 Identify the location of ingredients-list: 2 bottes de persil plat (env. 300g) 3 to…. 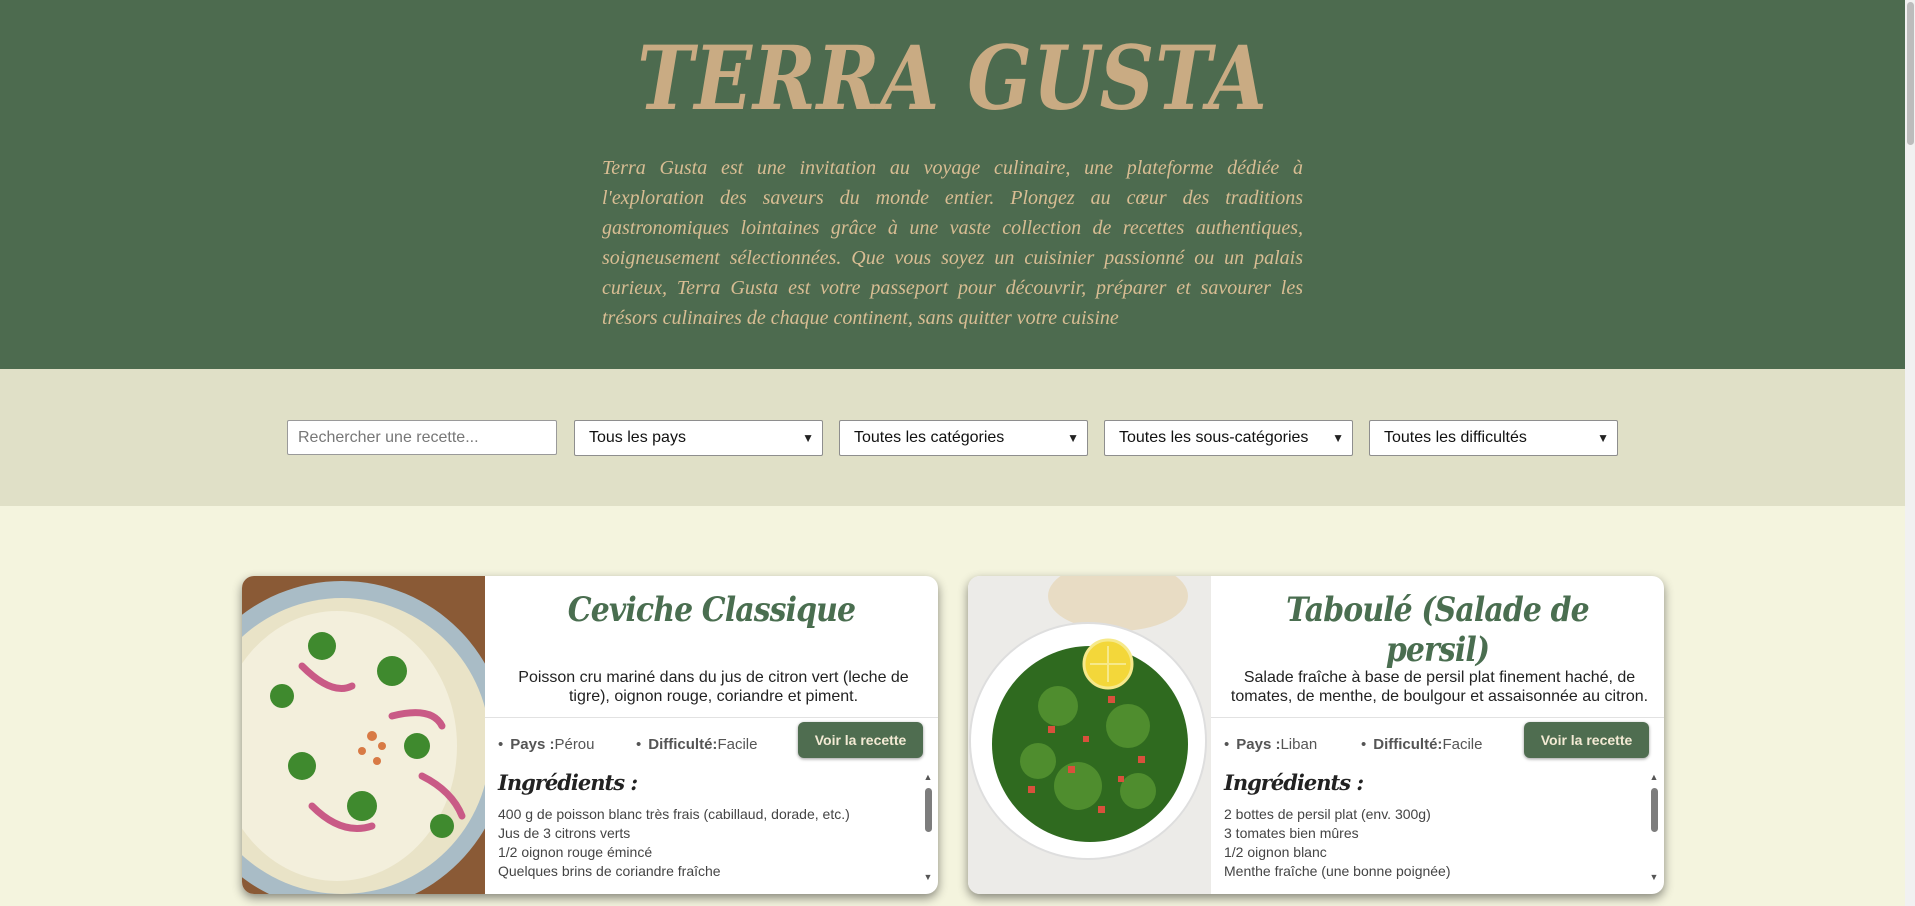
(1439, 843).